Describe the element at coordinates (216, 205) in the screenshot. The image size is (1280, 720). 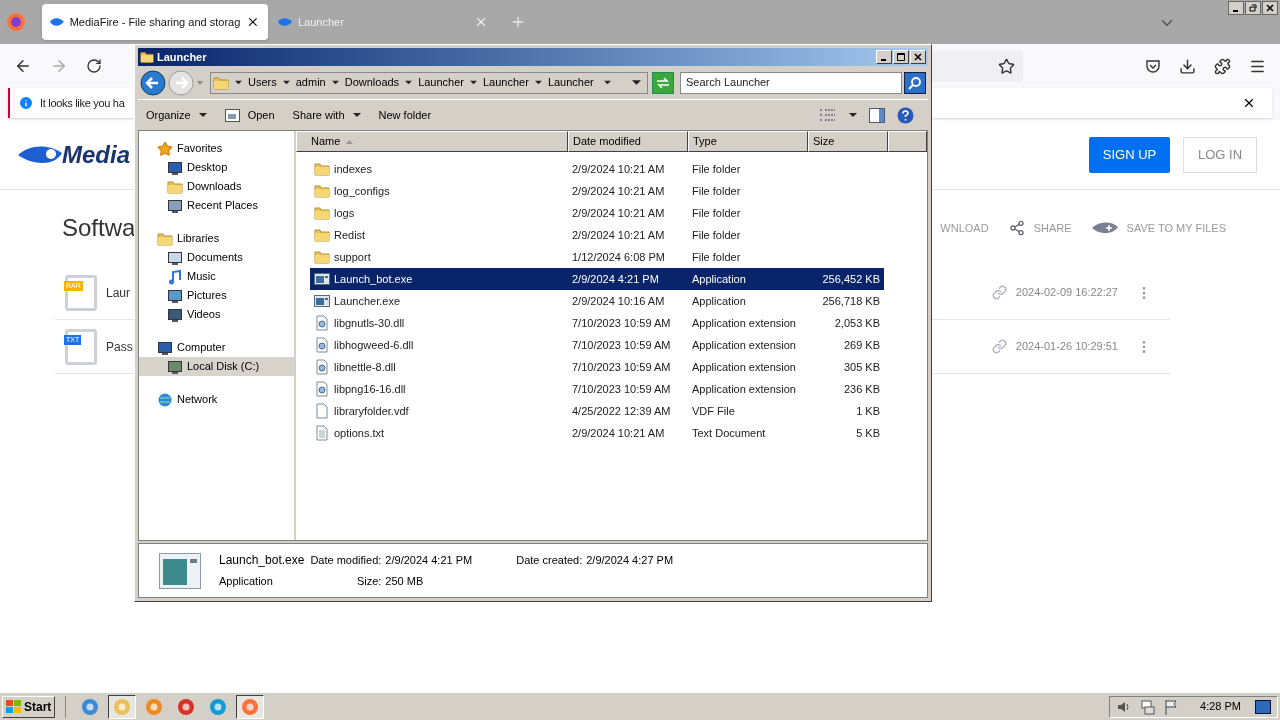
I see `nav-item: Recent Places` at that location.